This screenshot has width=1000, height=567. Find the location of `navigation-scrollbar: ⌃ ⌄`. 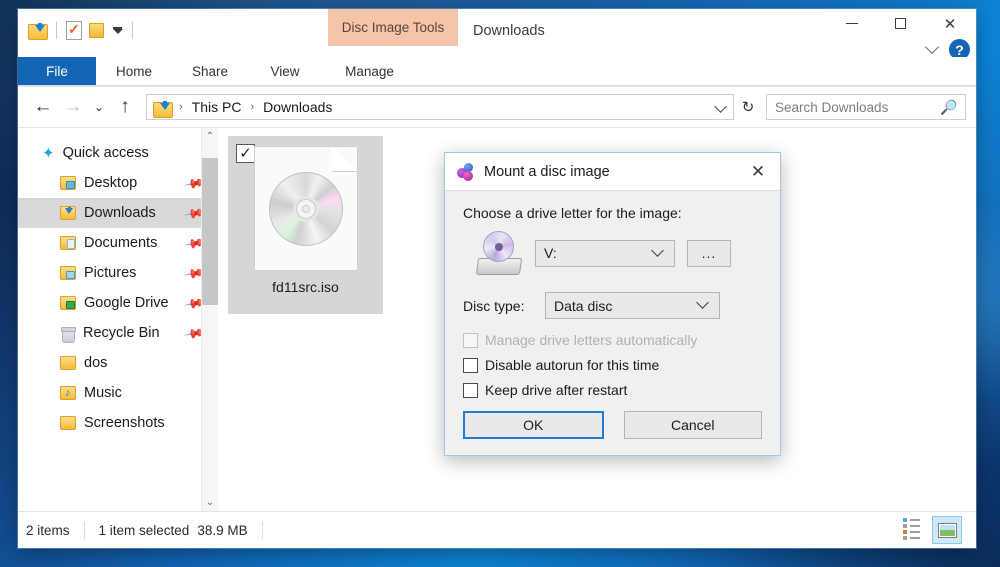

navigation-scrollbar: ⌃ ⌄ is located at coordinates (209, 319).